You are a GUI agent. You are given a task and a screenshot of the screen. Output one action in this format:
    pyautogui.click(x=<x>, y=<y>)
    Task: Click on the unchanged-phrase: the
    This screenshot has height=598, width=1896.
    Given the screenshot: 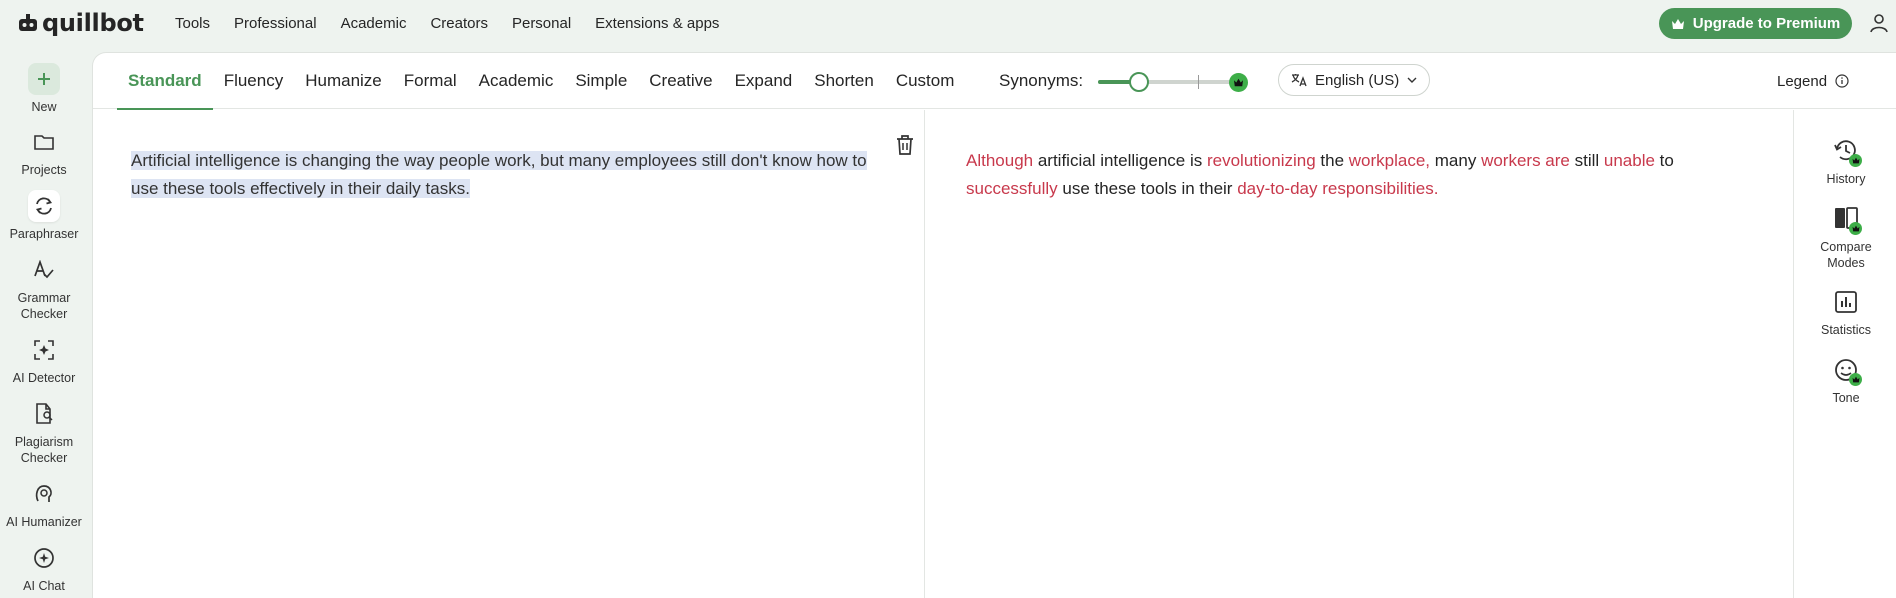 What is the action you would take?
    pyautogui.click(x=1332, y=160)
    